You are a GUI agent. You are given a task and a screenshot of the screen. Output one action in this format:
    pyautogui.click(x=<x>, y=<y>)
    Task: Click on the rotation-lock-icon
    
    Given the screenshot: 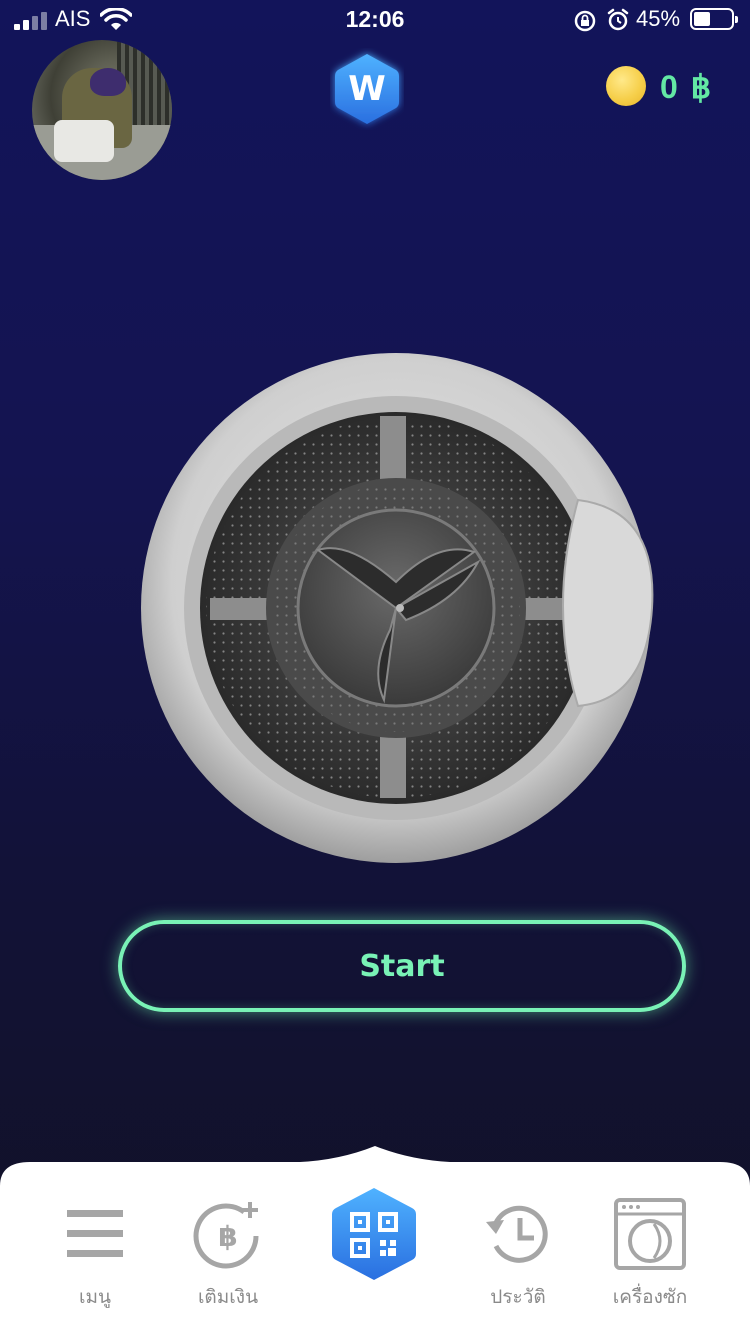 What is the action you would take?
    pyautogui.click(x=585, y=21)
    